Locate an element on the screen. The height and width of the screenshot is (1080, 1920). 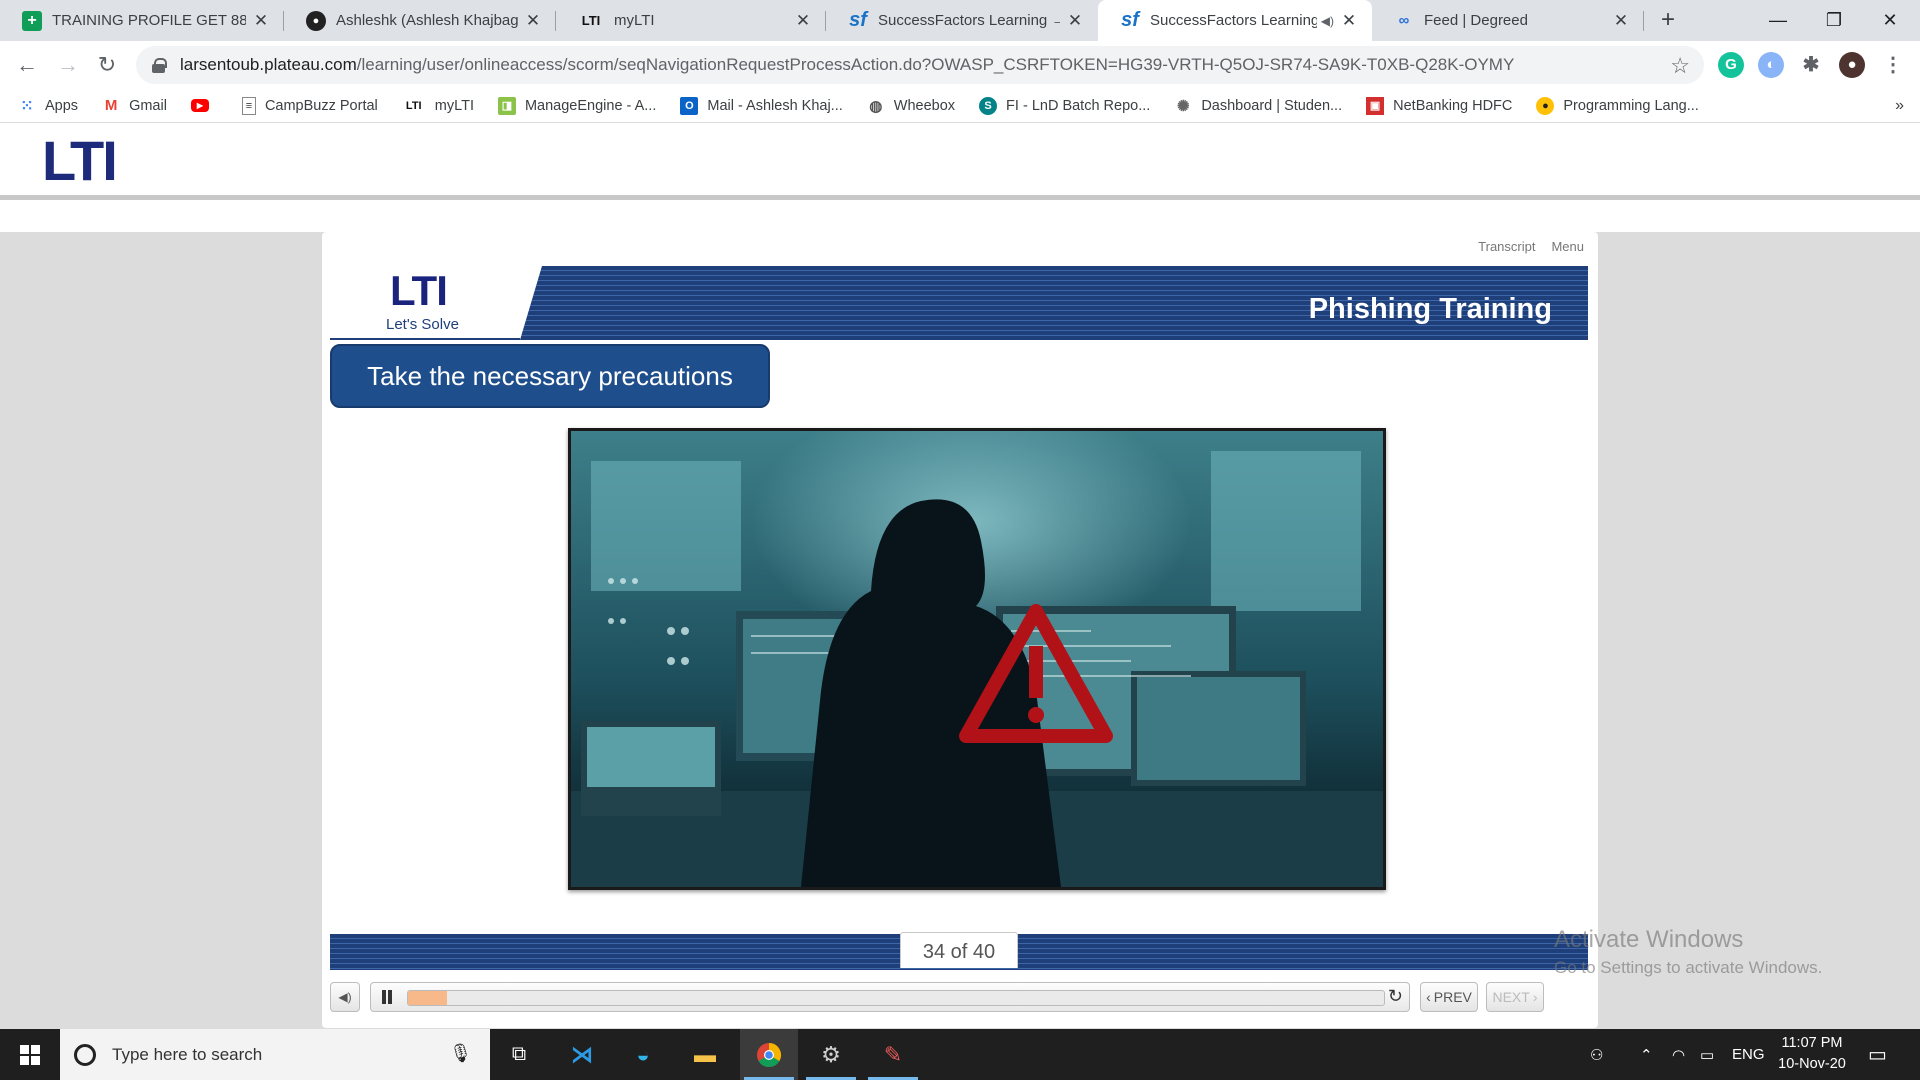
site-header: LTI is located at coordinates (960, 161).